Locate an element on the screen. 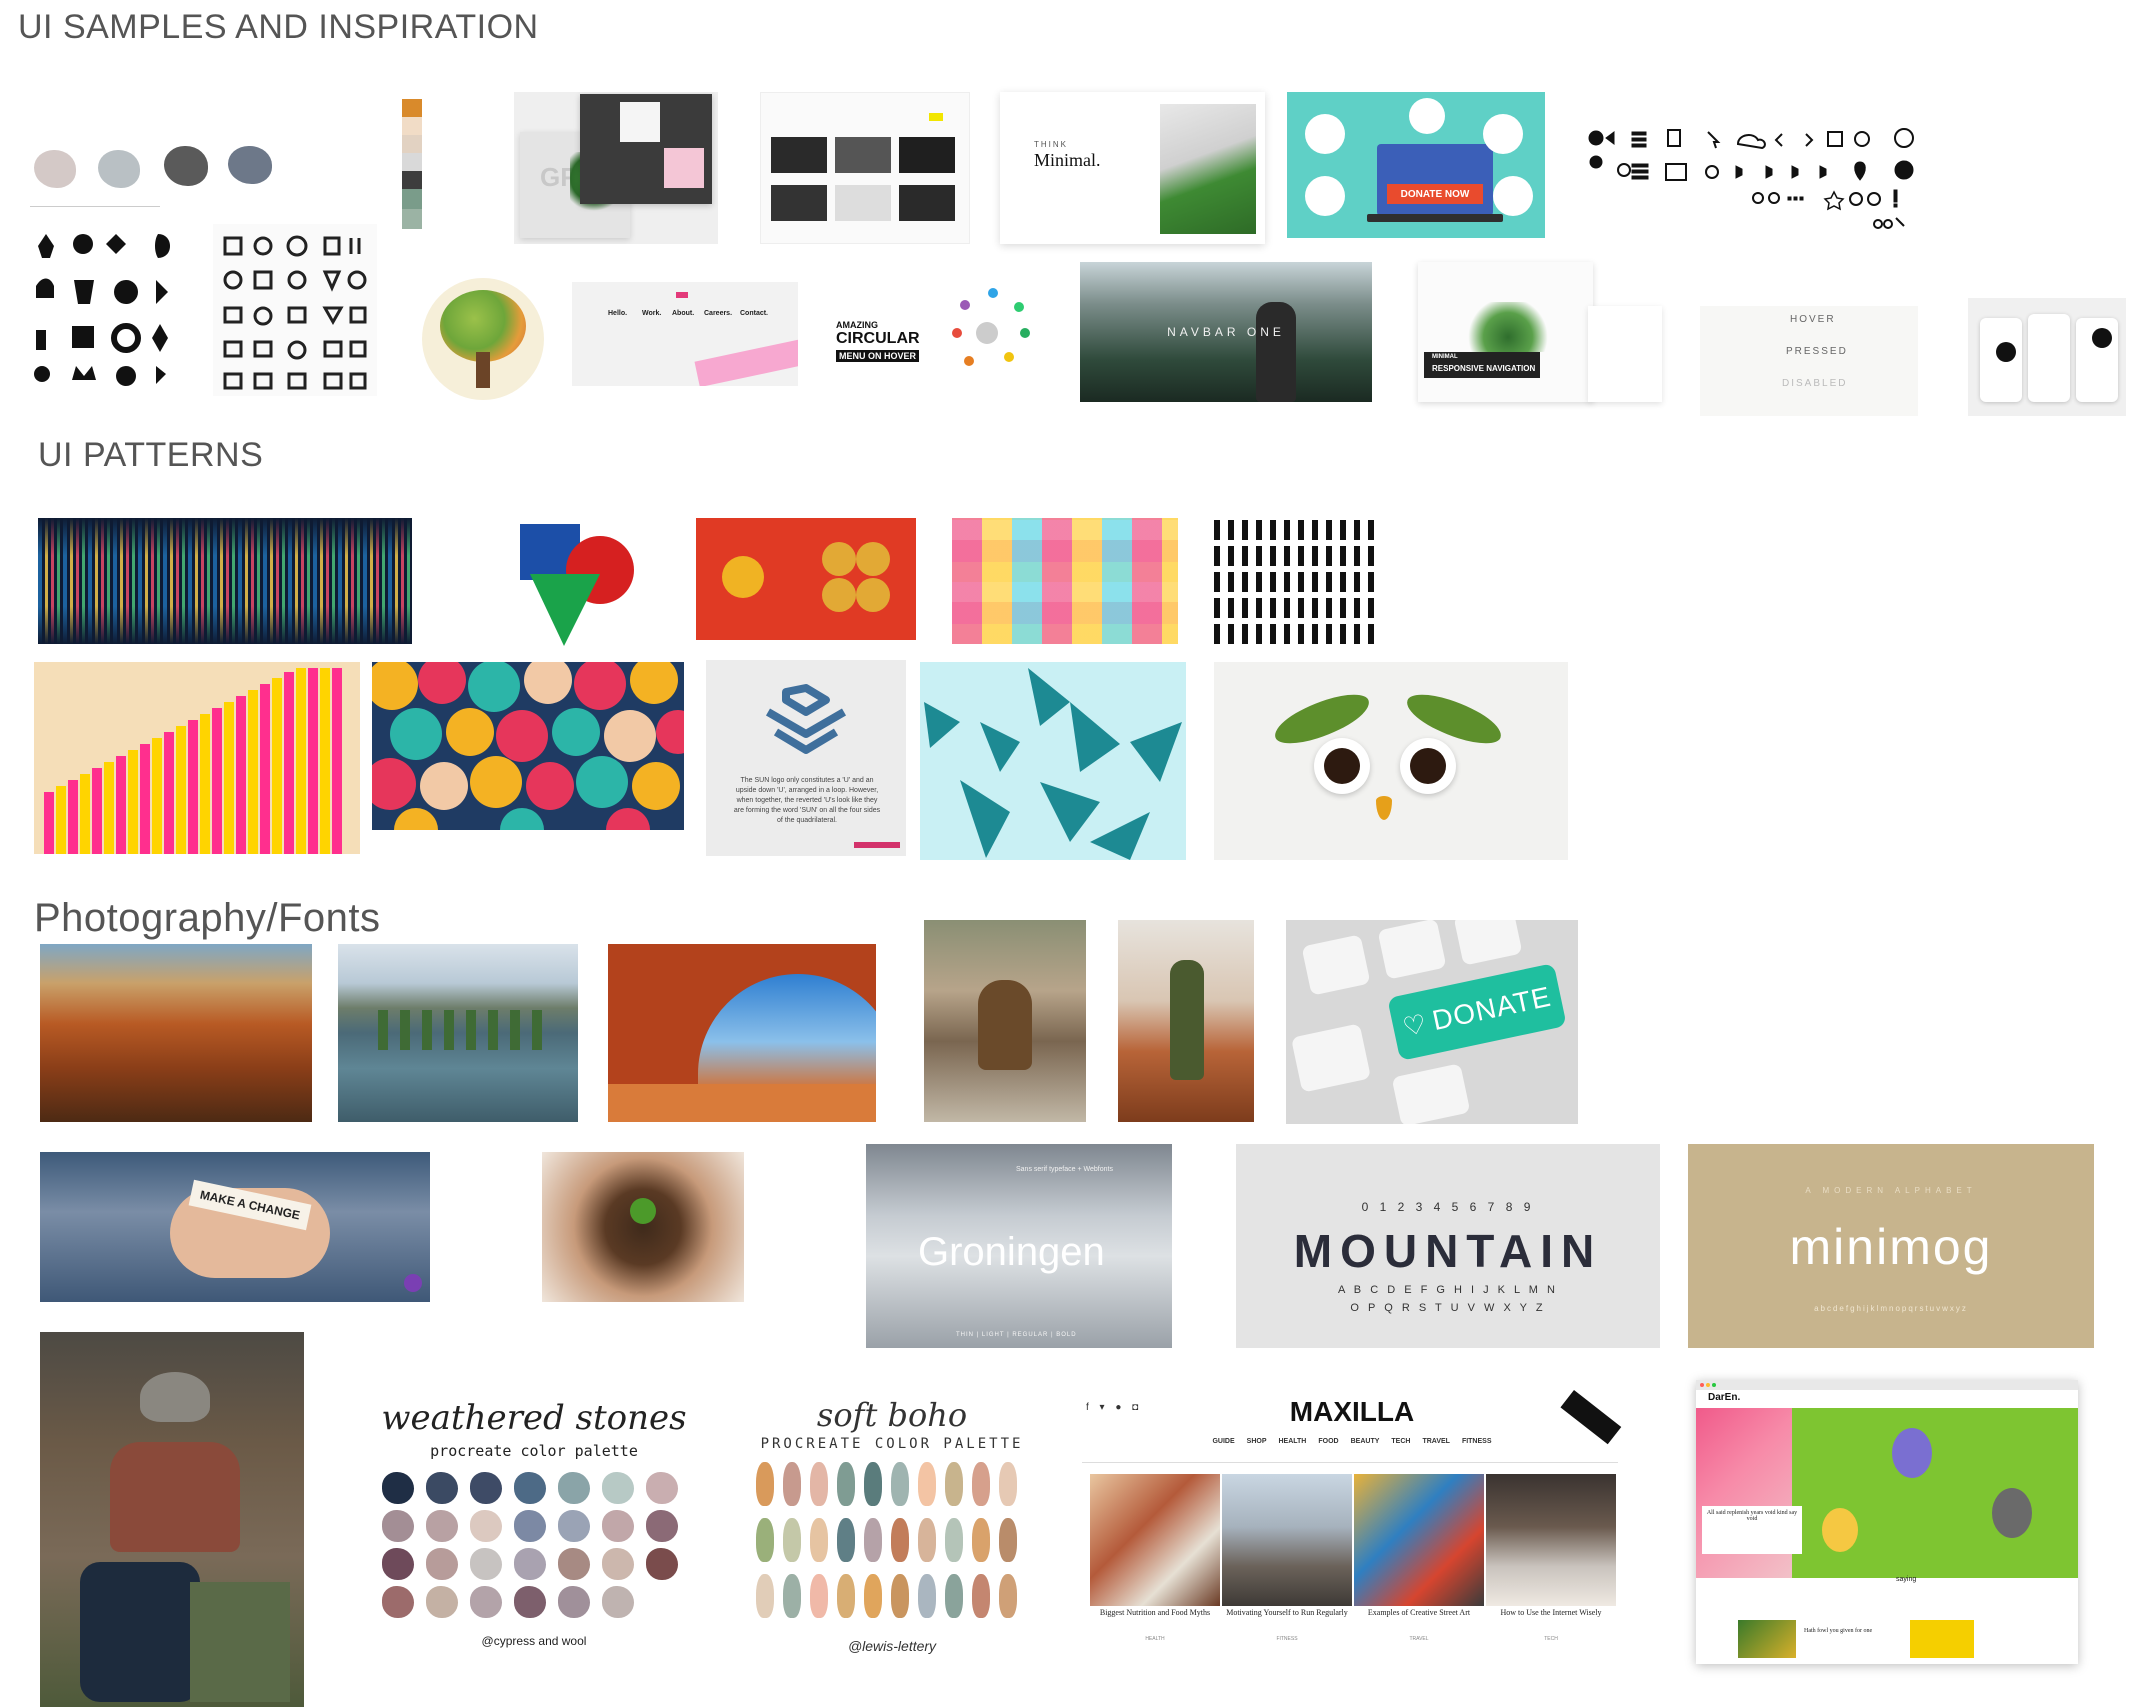  hiker-figure is located at coordinates (1187, 1020).